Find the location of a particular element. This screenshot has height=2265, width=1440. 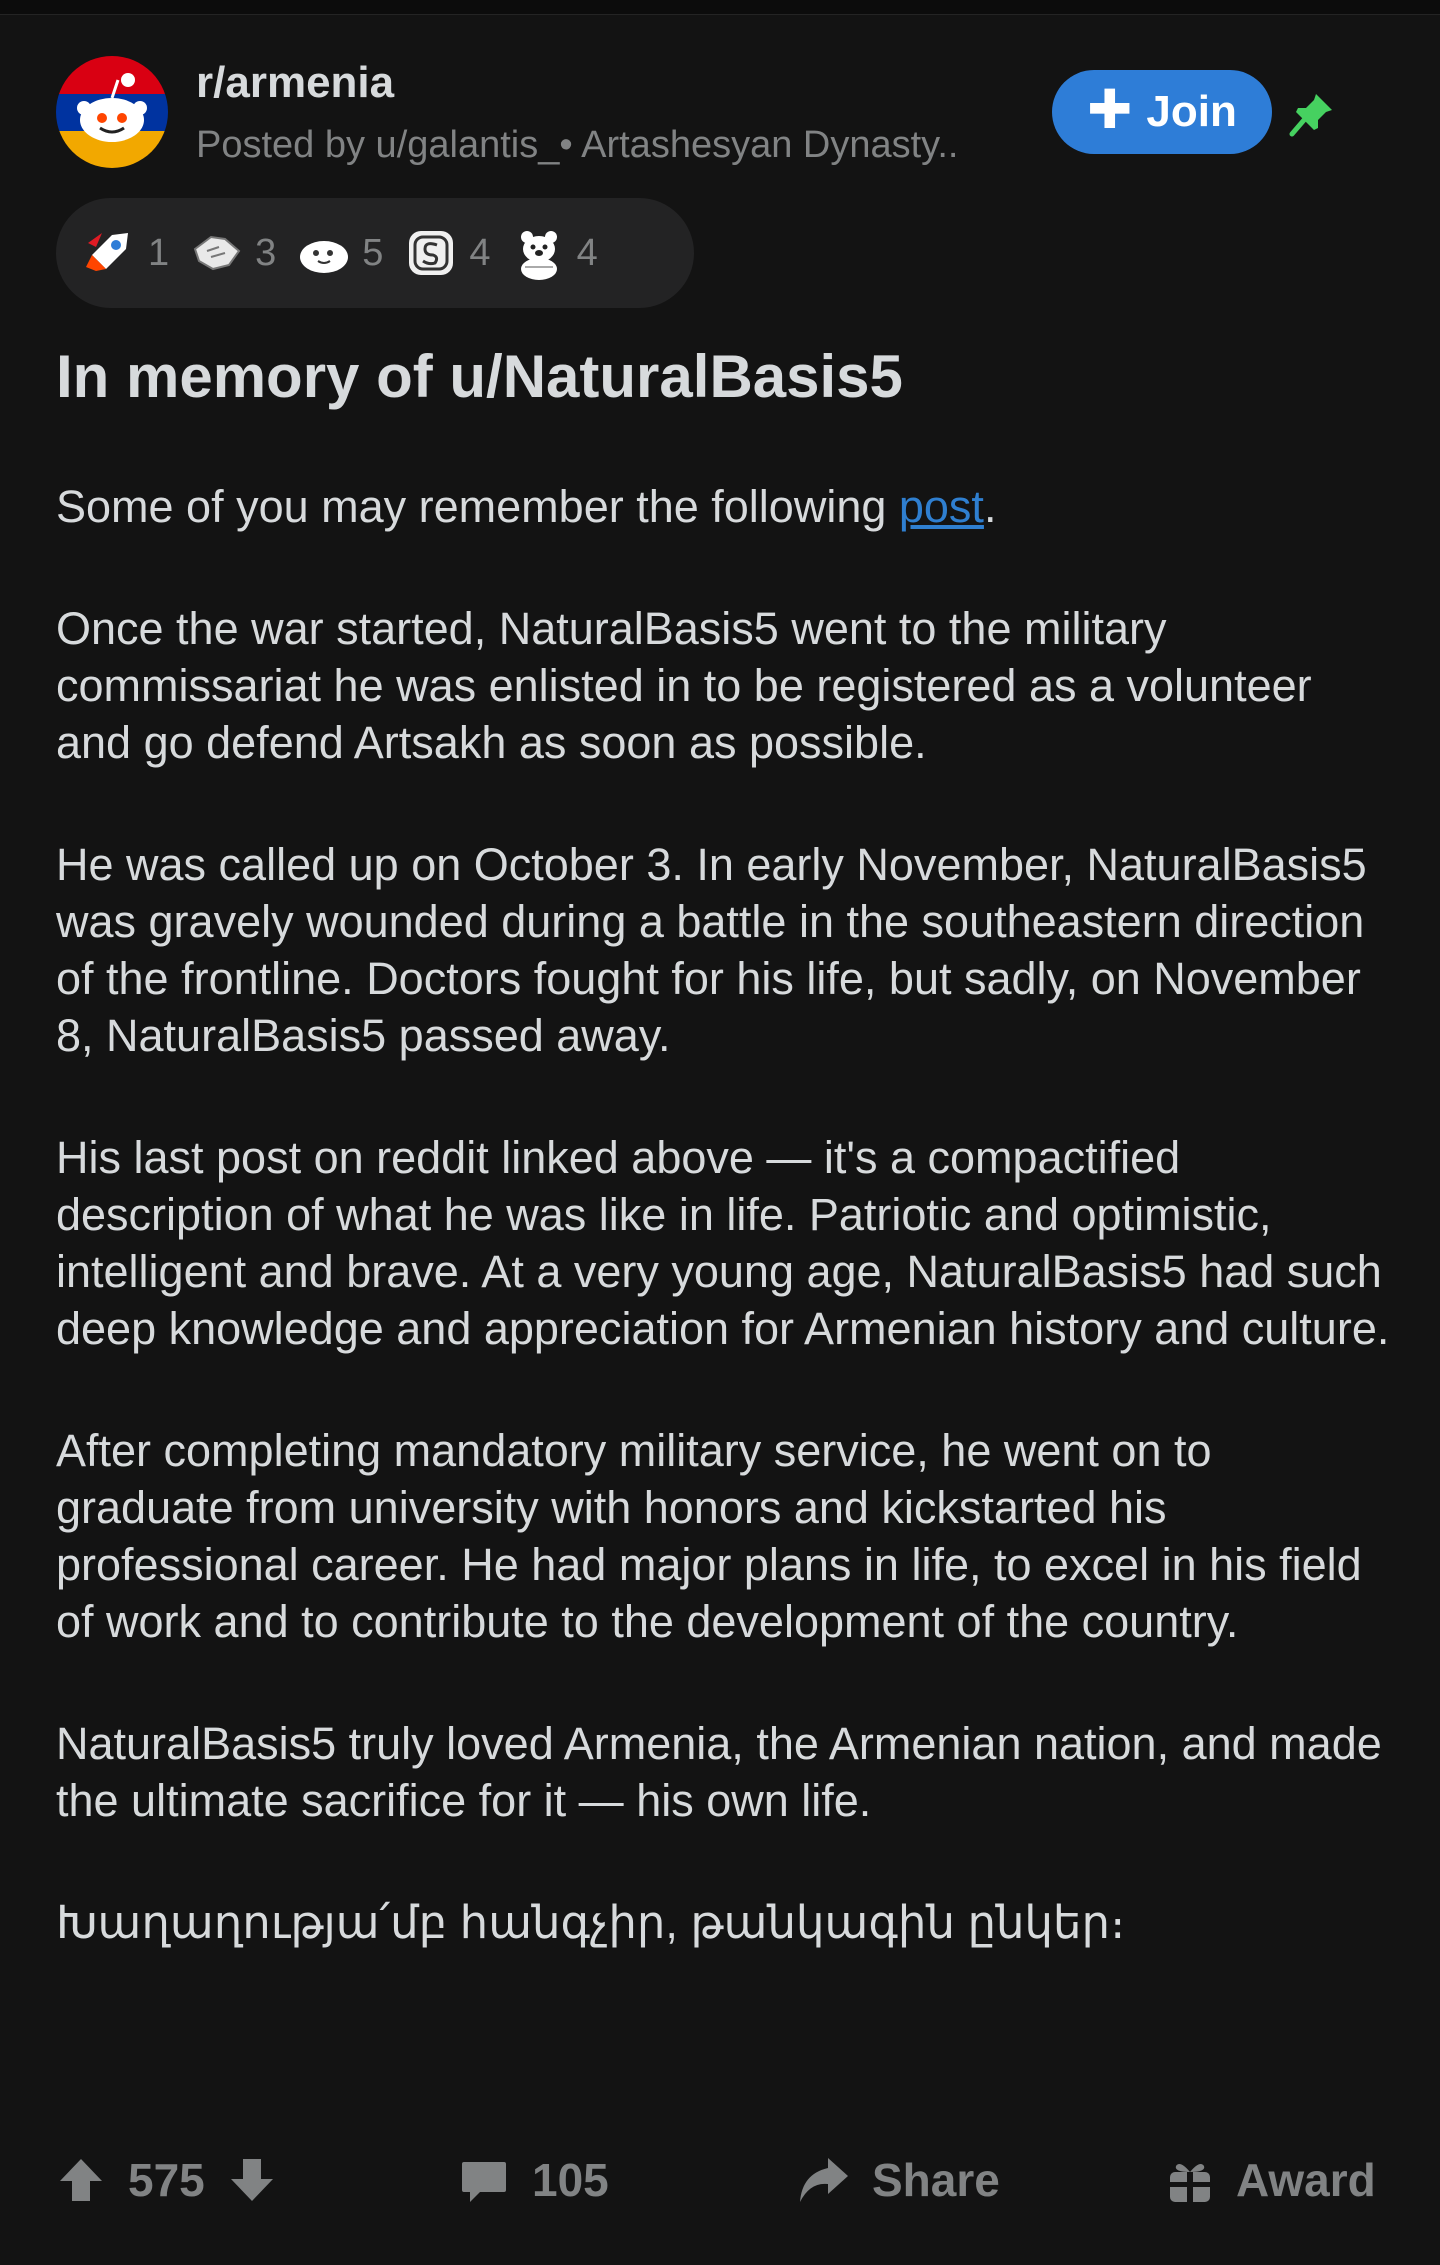

comments-button: 105 is located at coordinates (533, 2180).